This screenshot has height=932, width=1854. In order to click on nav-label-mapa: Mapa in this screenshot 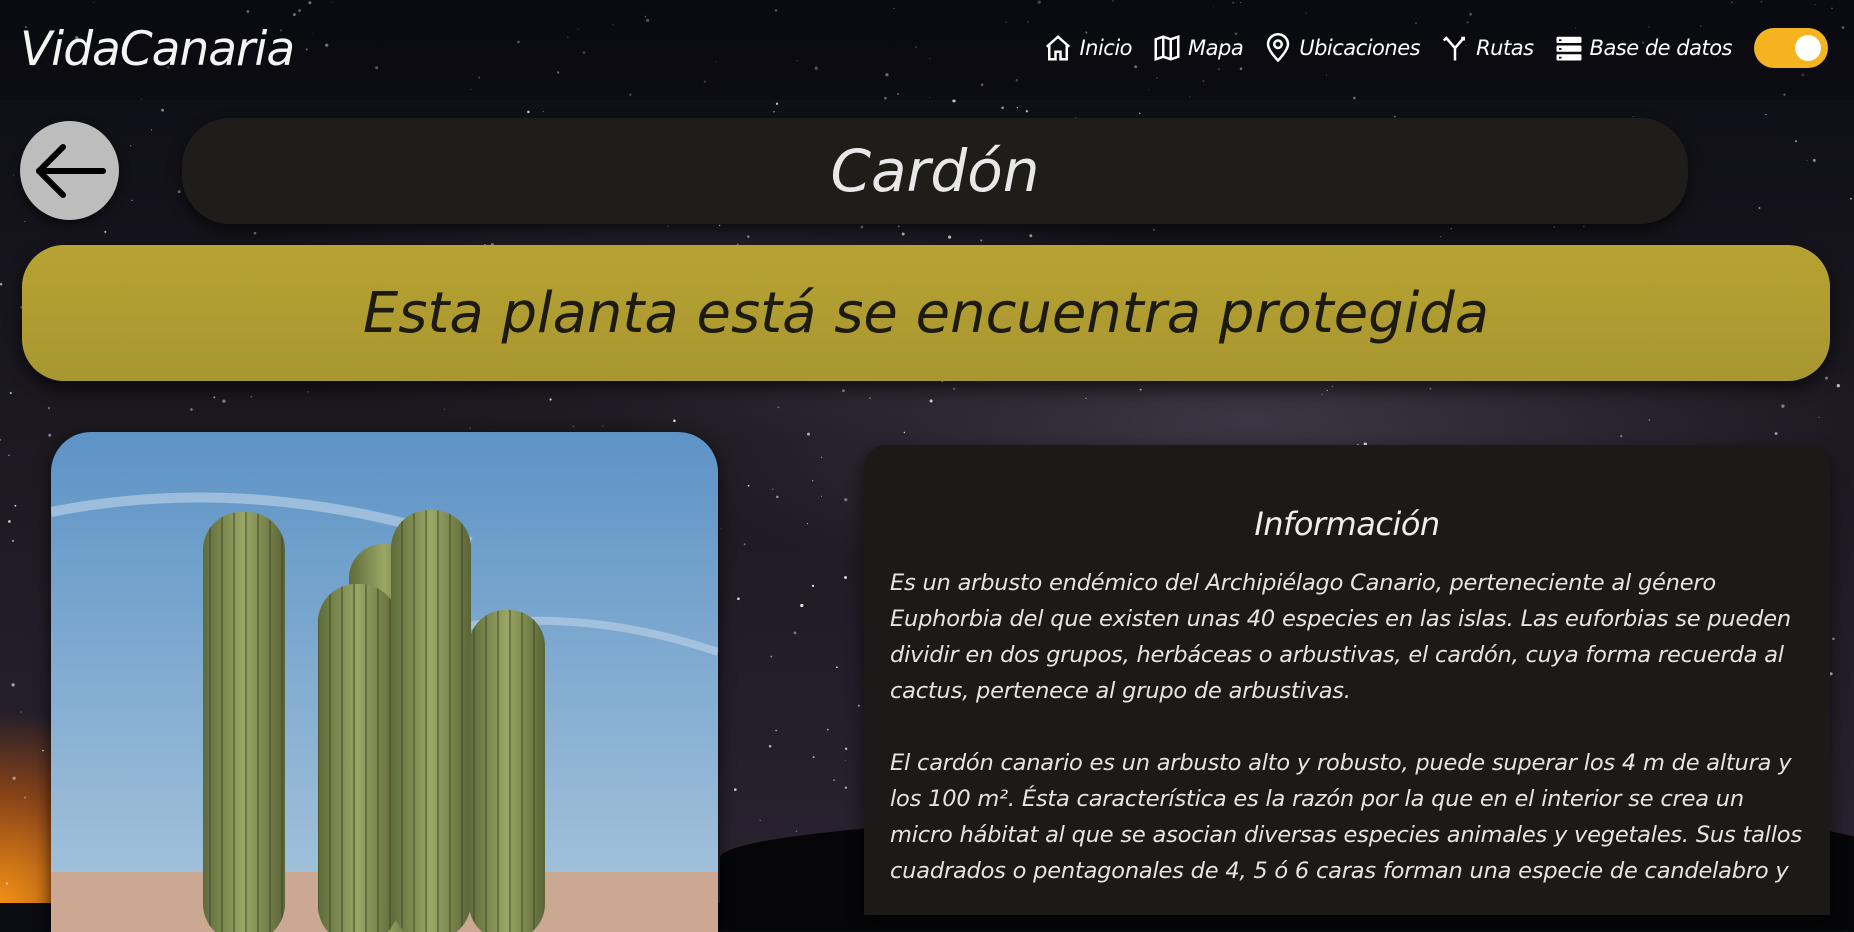, I will do `click(1216, 48)`.